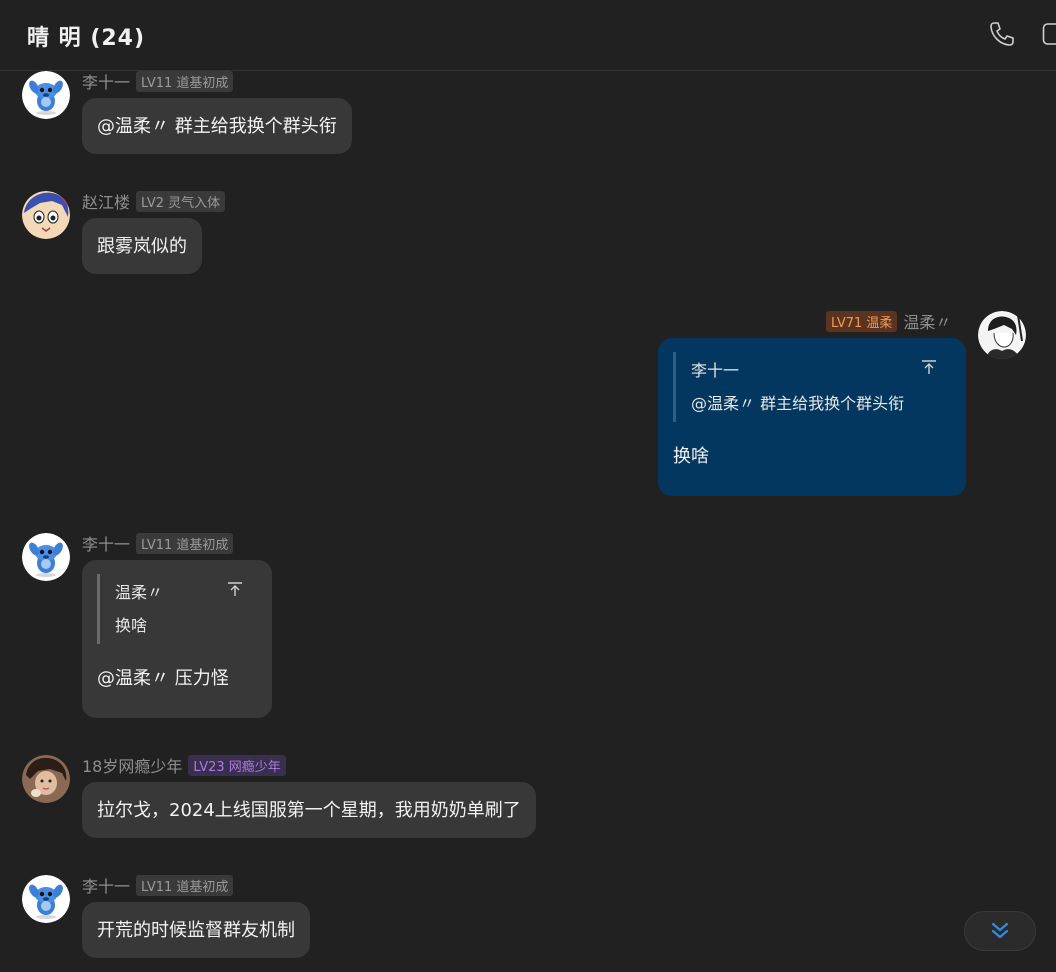  Describe the element at coordinates (528, 35) in the screenshot. I see `chat-header: 晴 明 (24)` at that location.